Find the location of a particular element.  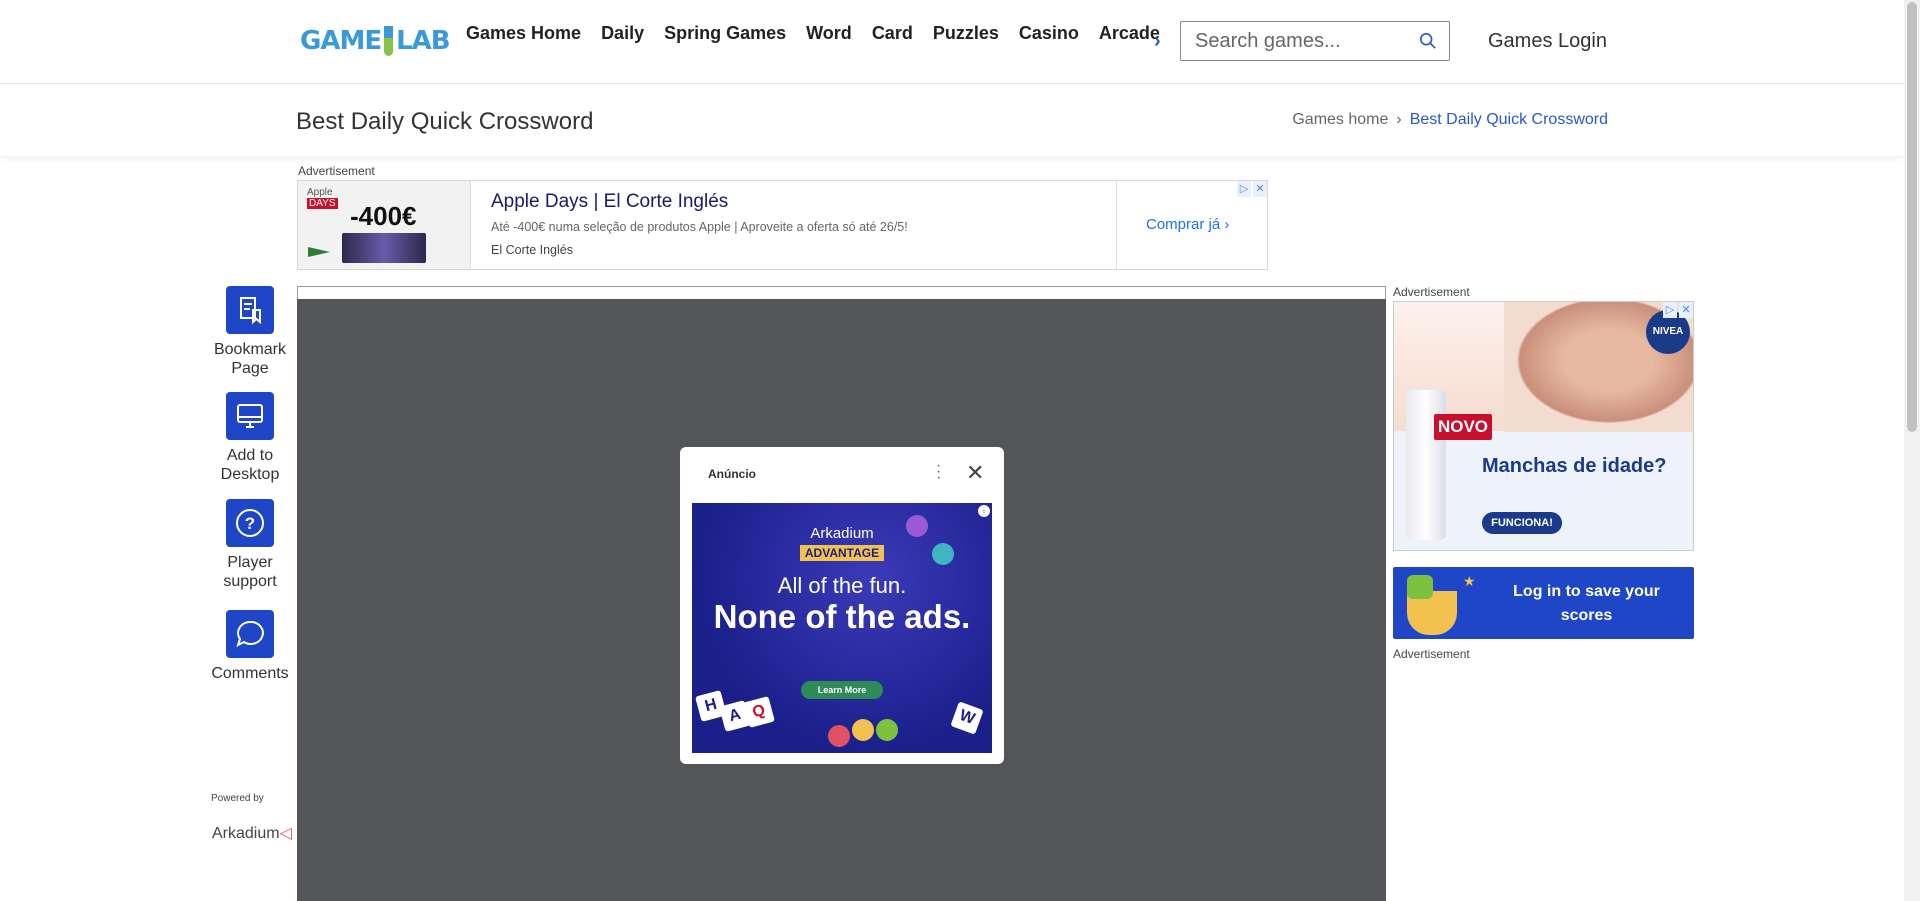

devices-image is located at coordinates (384, 248).